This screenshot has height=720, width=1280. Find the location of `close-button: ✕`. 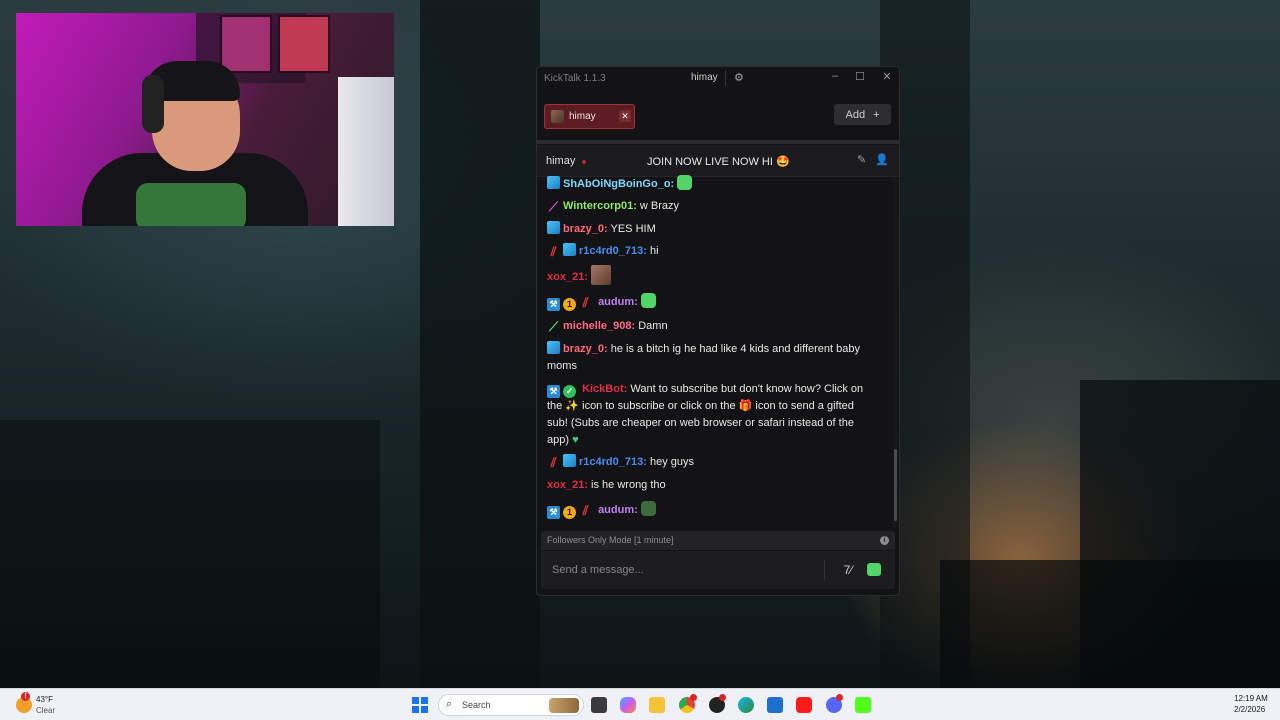

close-button: ✕ is located at coordinates (887, 76).